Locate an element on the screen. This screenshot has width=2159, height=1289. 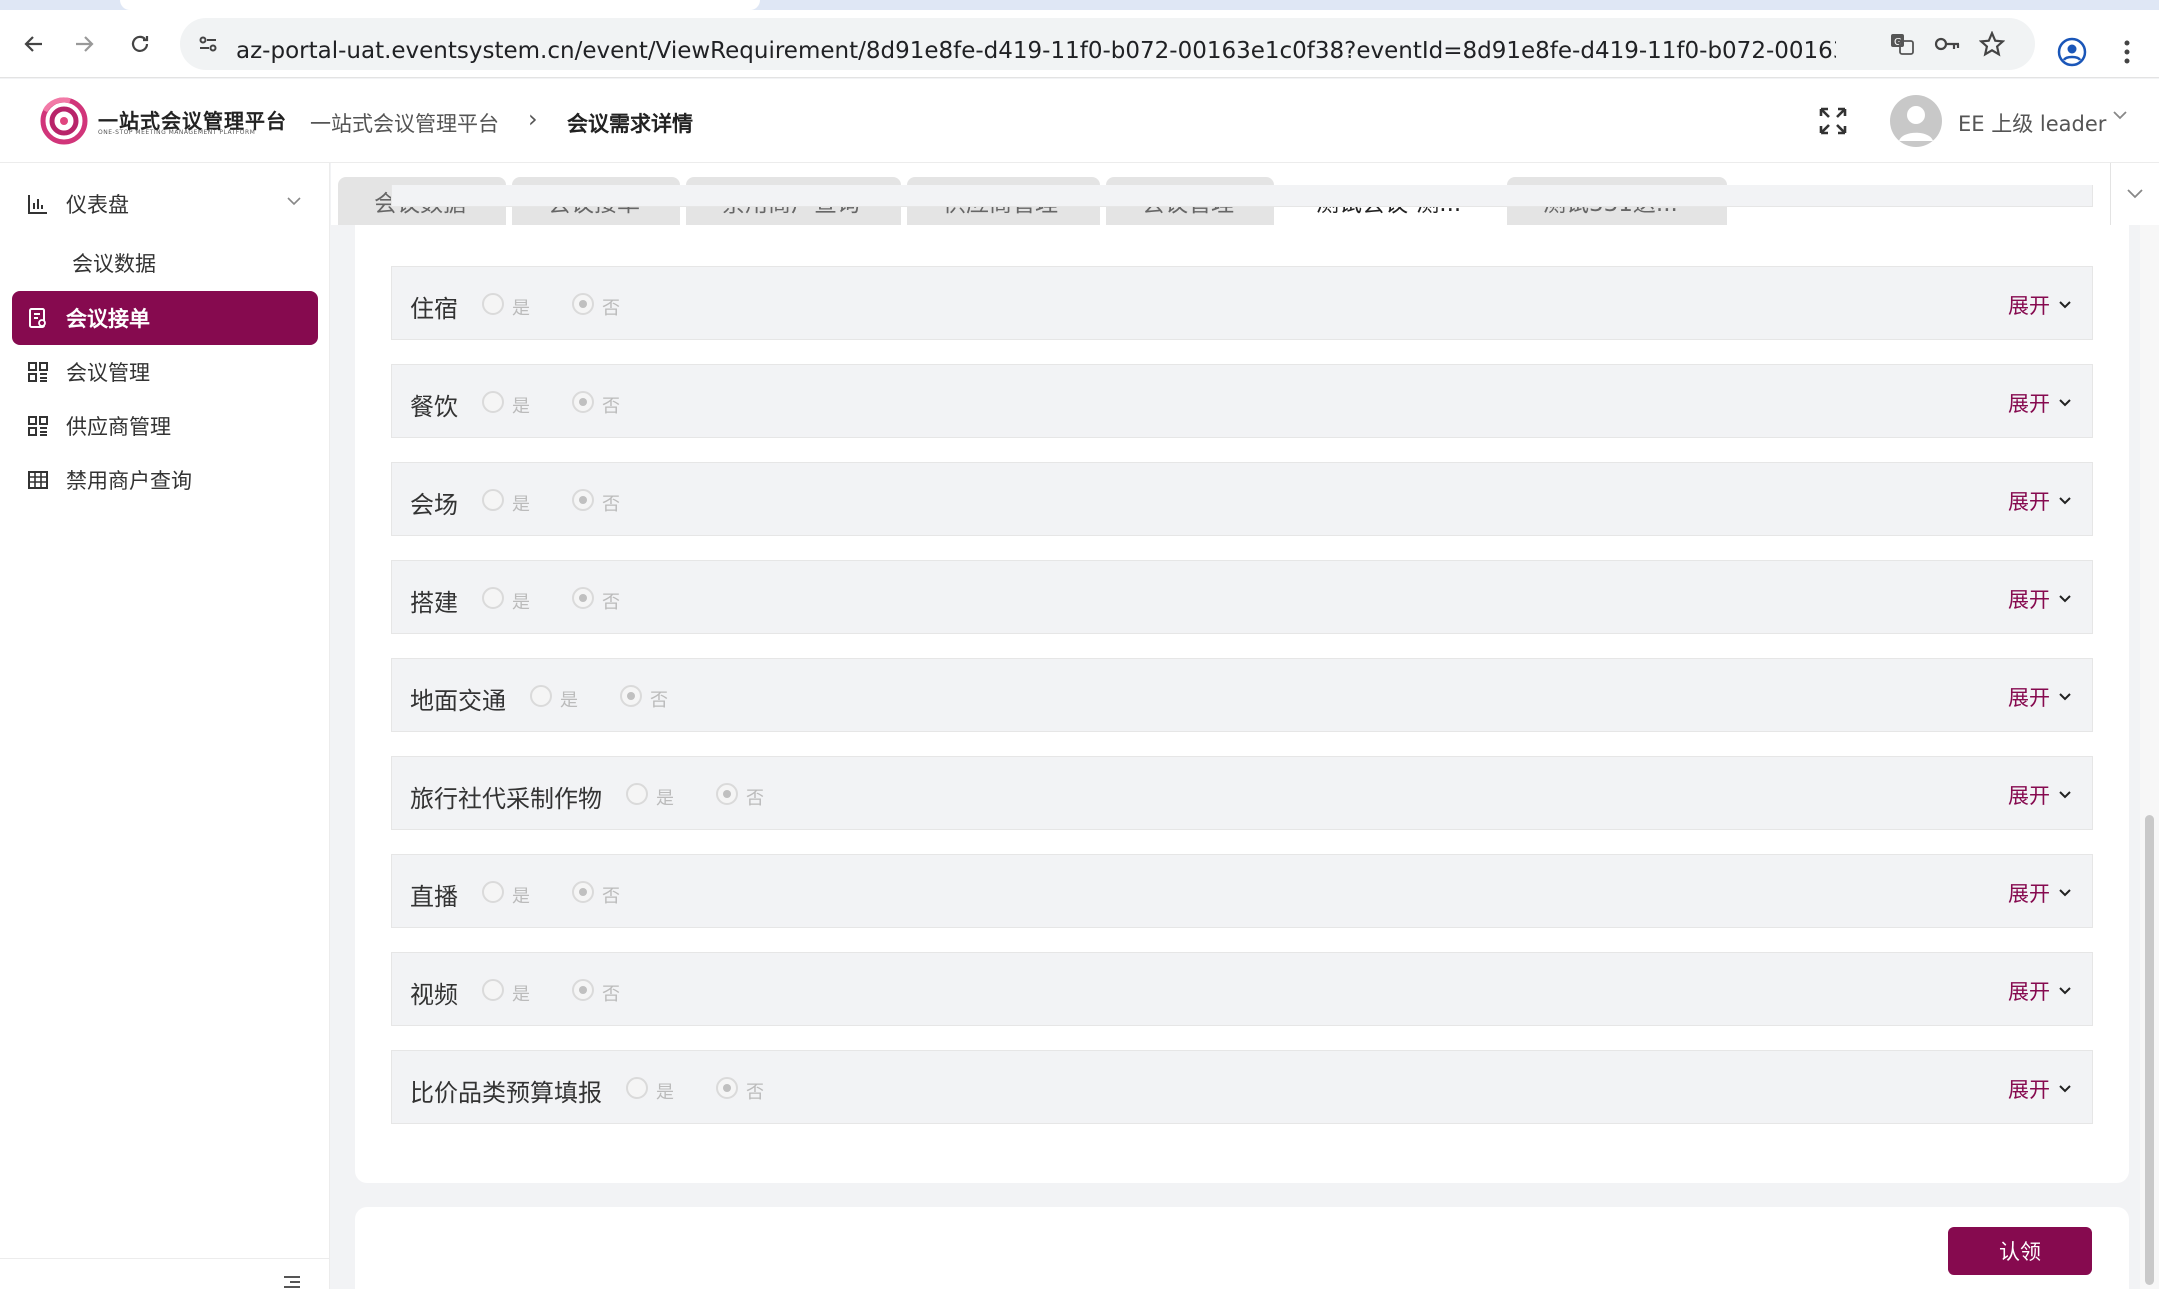
avatar is located at coordinates (1916, 121).